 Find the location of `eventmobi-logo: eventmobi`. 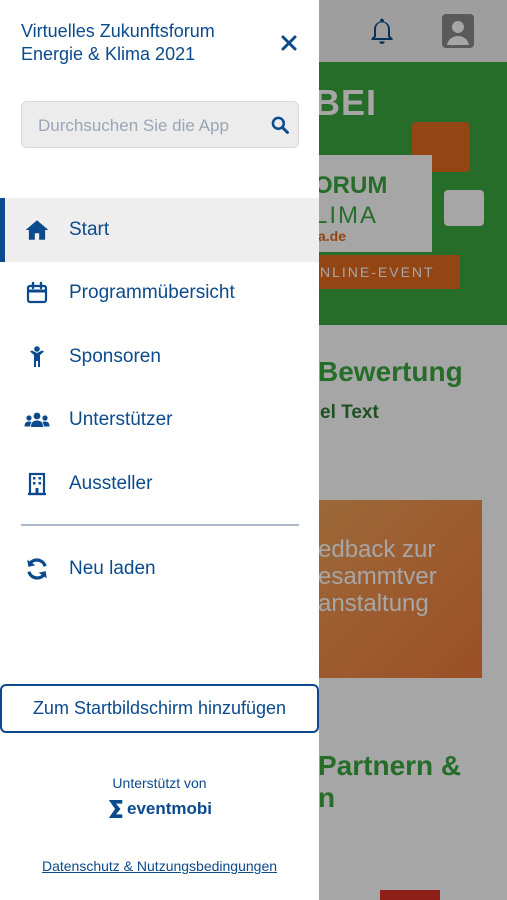

eventmobi-logo: eventmobi is located at coordinates (159, 809).